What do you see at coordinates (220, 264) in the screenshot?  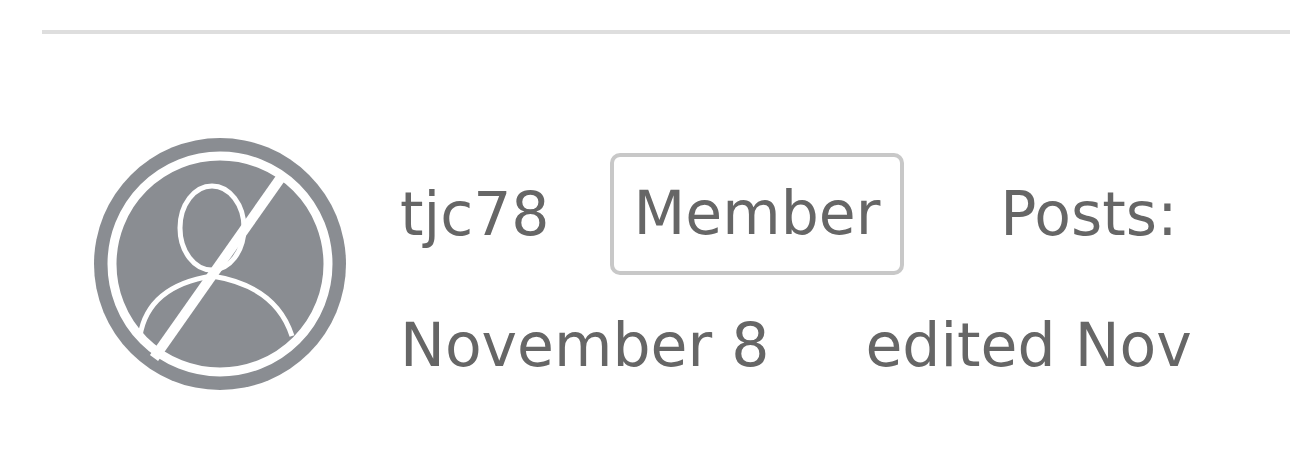 I see `avatar-icon` at bounding box center [220, 264].